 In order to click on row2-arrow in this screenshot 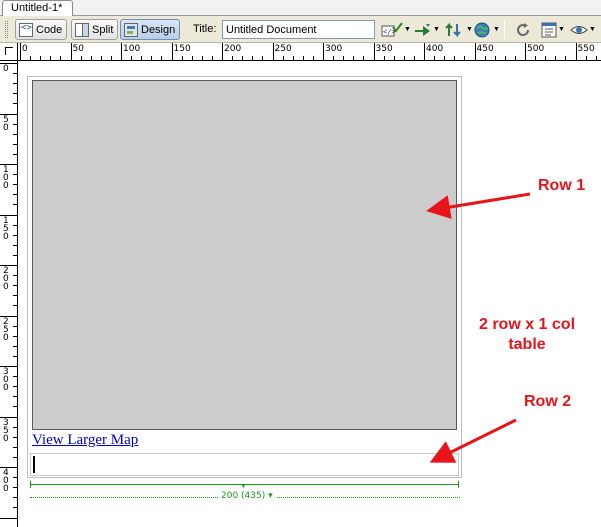, I will do `click(473, 440)`.